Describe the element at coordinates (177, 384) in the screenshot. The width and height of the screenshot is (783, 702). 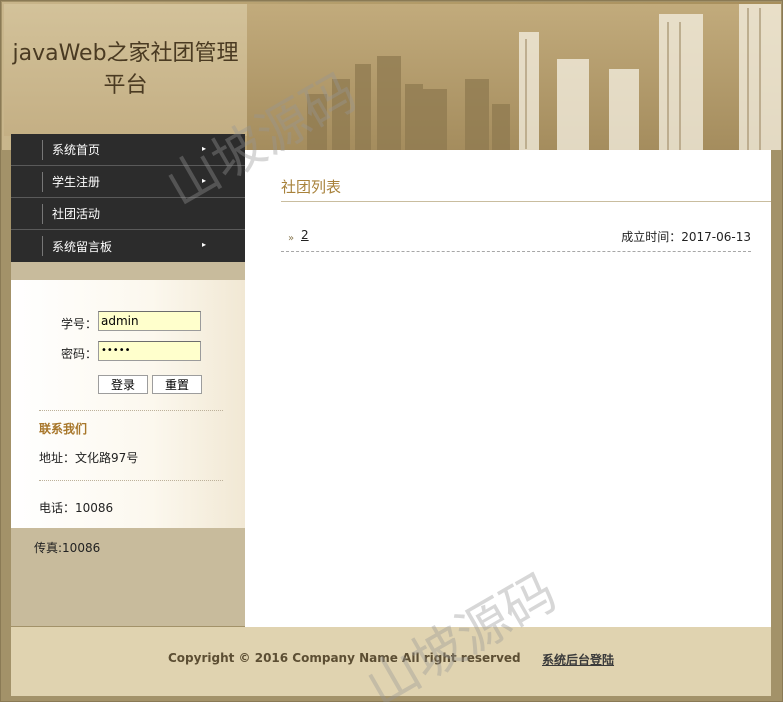
I see `reset-button: 重置` at that location.